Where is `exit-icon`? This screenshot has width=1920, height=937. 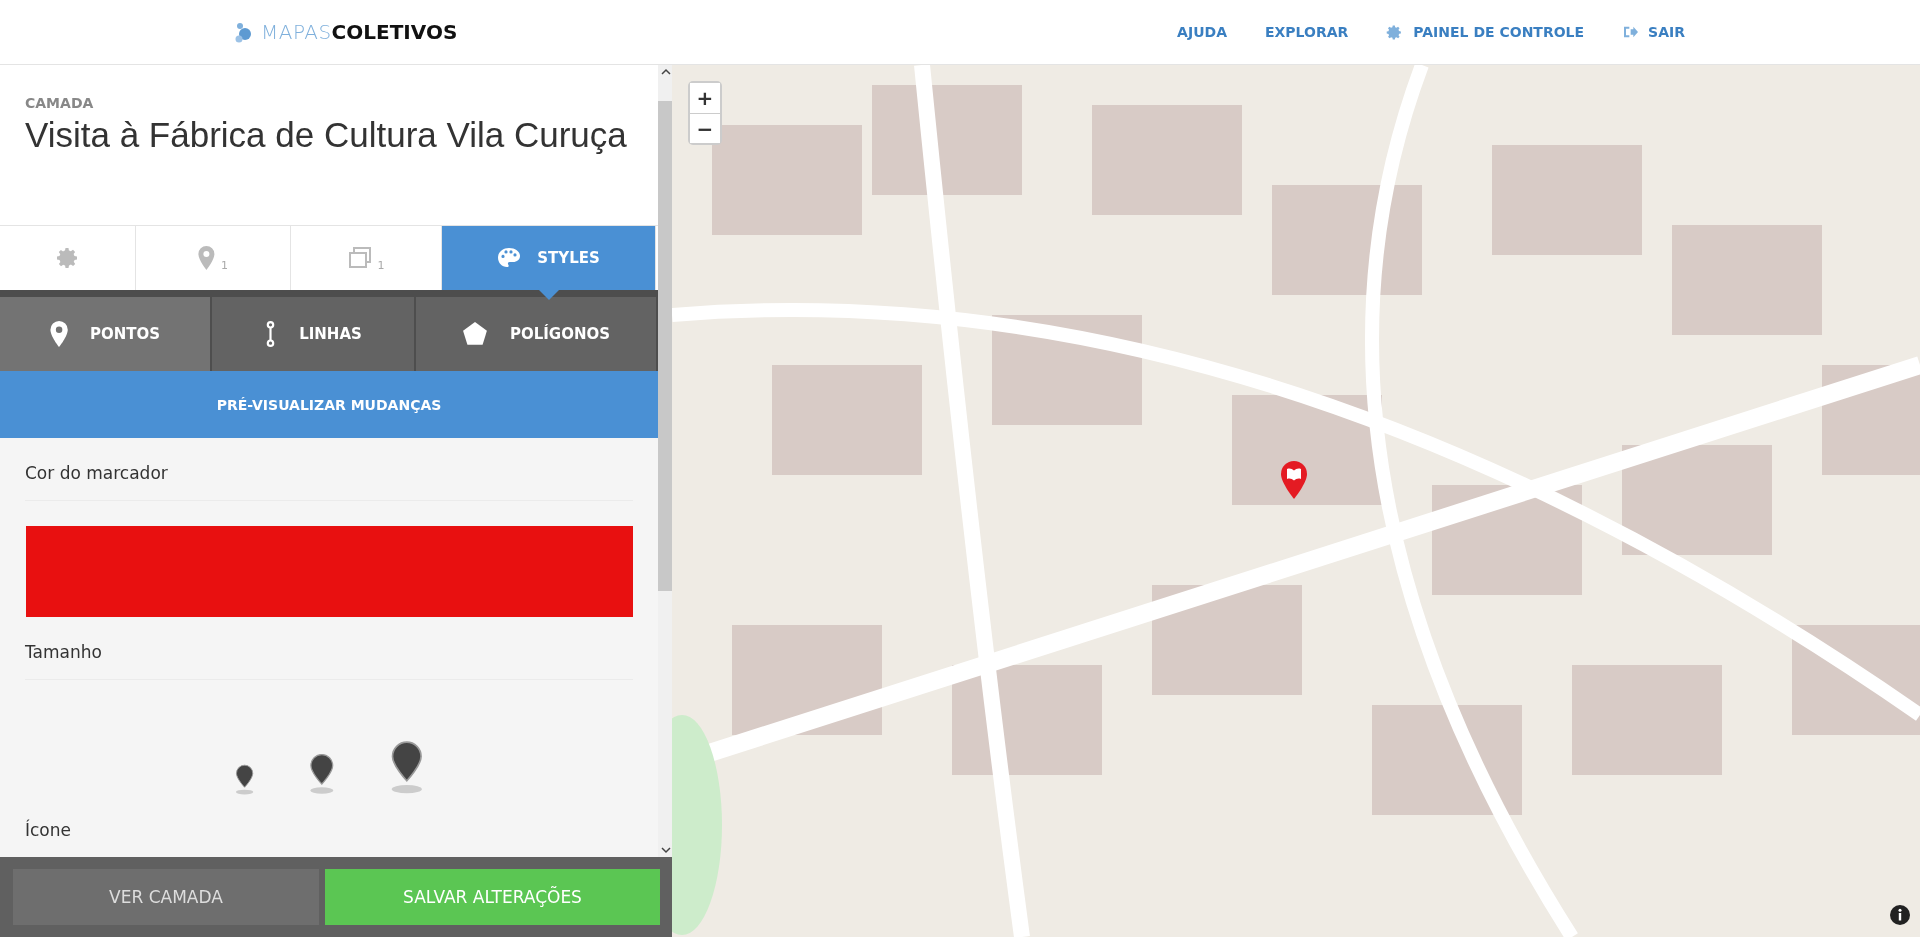 exit-icon is located at coordinates (1630, 32).